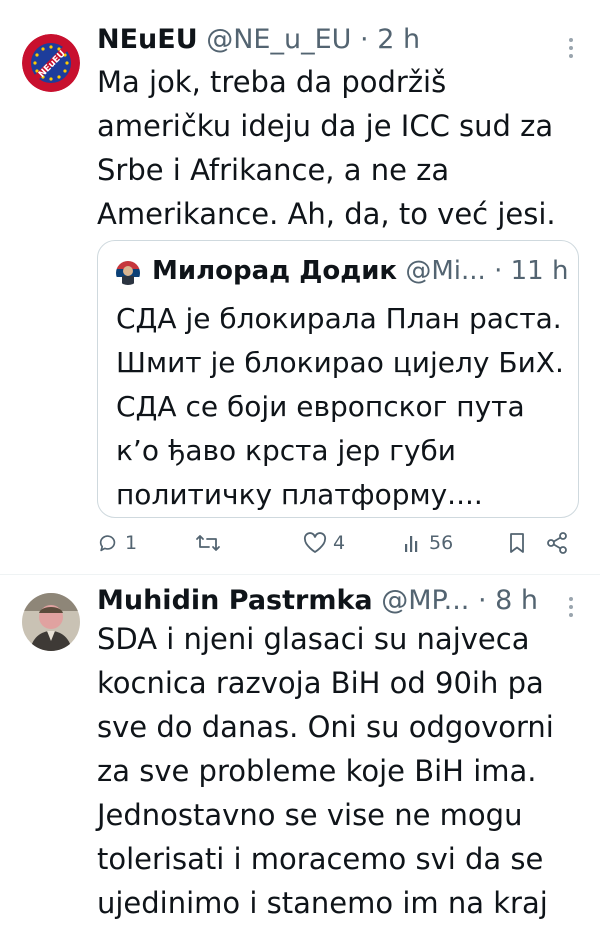 Image resolution: width=600 pixels, height=925 pixels. What do you see at coordinates (117, 543) in the screenshot?
I see `reply-button: 1` at bounding box center [117, 543].